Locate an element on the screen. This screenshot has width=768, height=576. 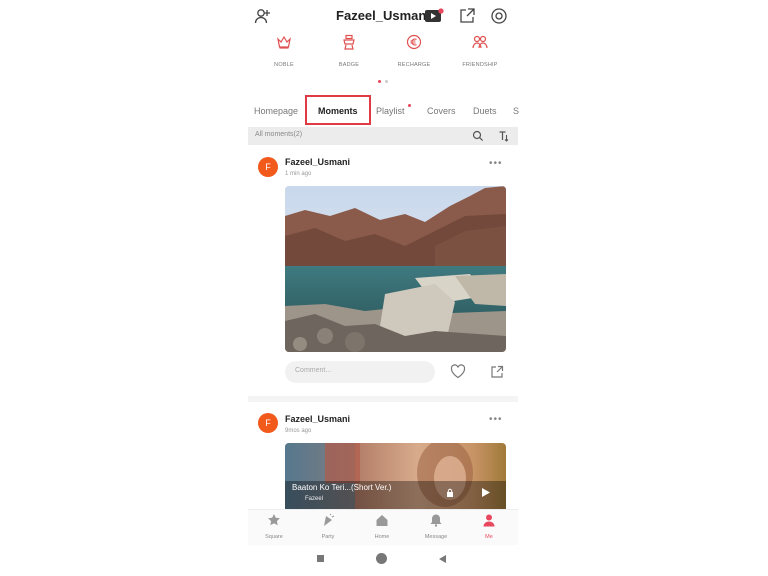
bottom-navigation: Square Party Home Message Me is located at coordinates (383, 527).